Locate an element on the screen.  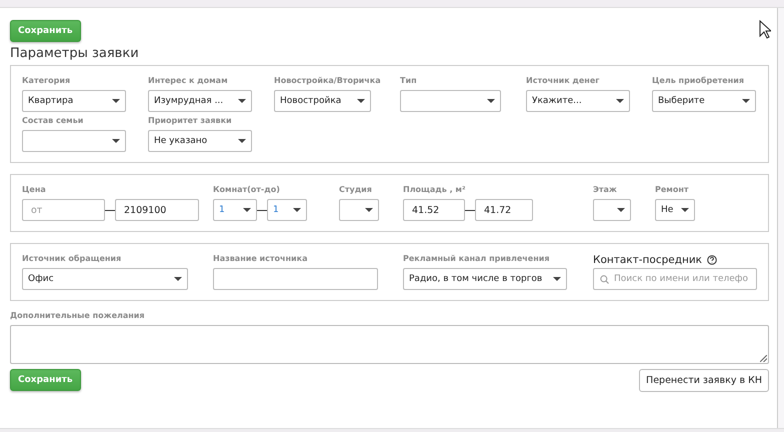
field-label: Состав семьи is located at coordinates (53, 121).